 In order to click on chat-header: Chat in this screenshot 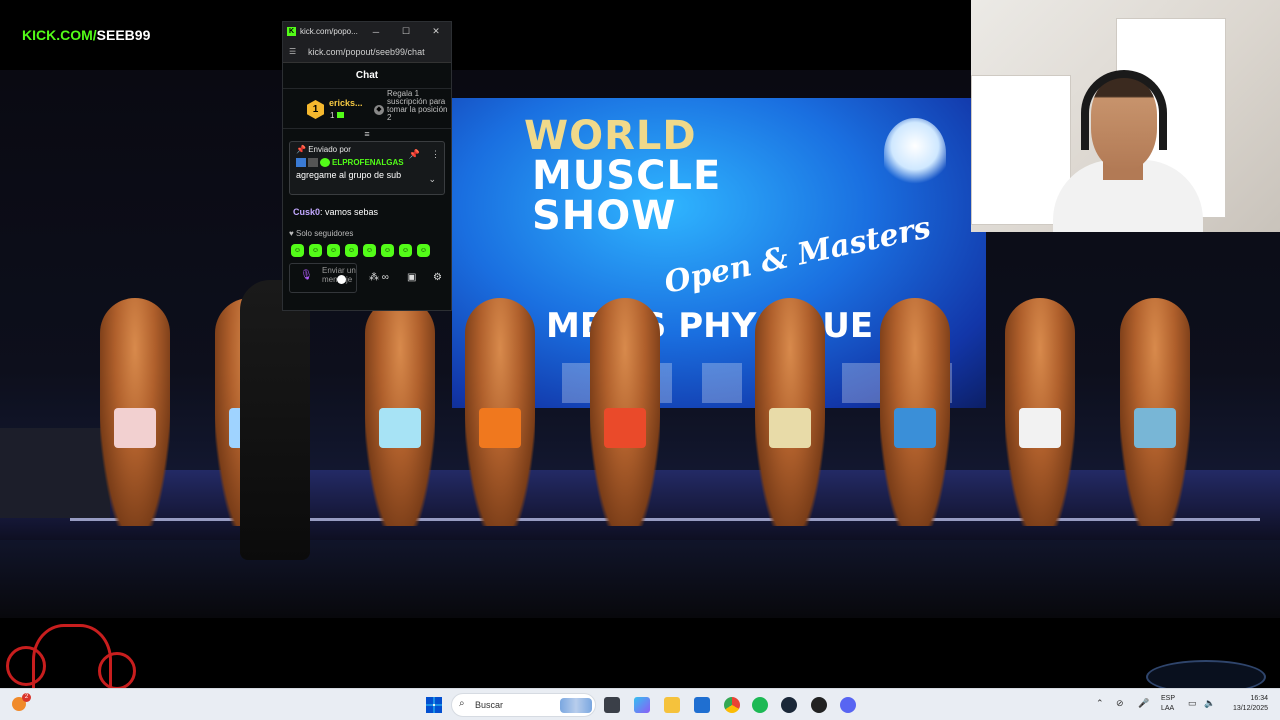, I will do `click(367, 76)`.